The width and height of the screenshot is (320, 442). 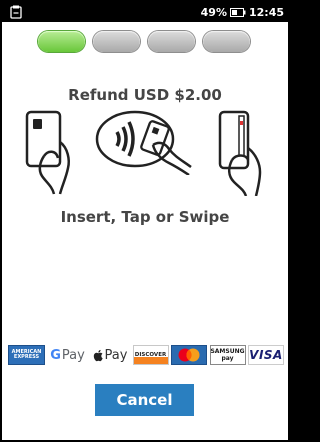 What do you see at coordinates (145, 95) in the screenshot?
I see `refund-title: Refund USD $2.00` at bounding box center [145, 95].